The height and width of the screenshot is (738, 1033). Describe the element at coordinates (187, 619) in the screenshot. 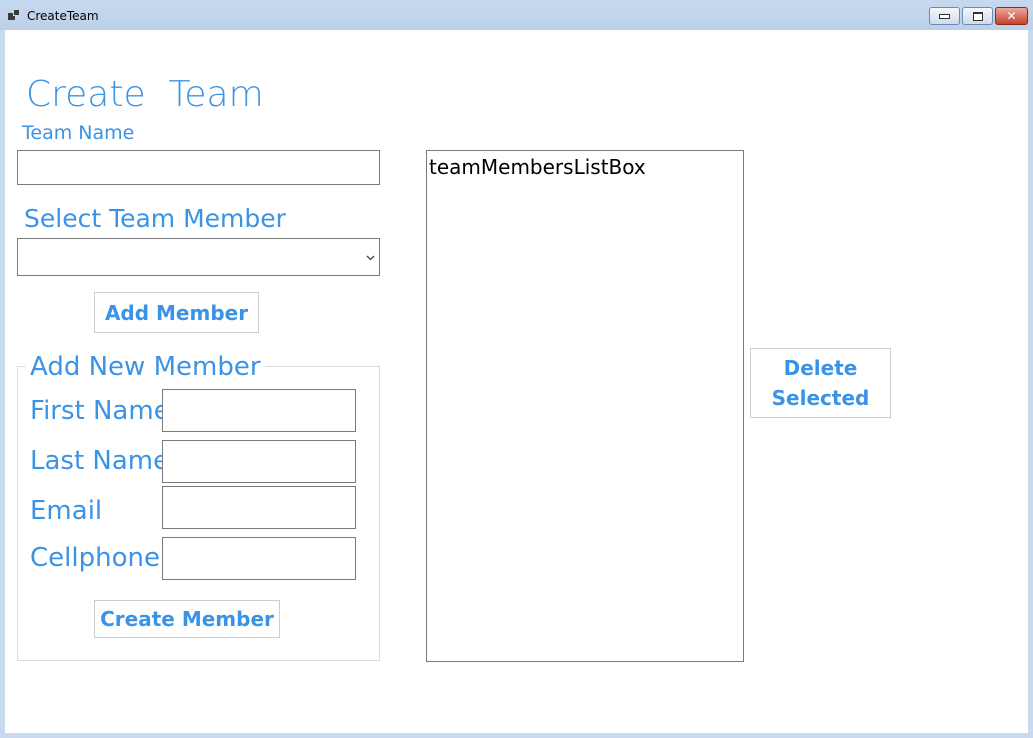

I see `create-member-button: Create Member` at that location.